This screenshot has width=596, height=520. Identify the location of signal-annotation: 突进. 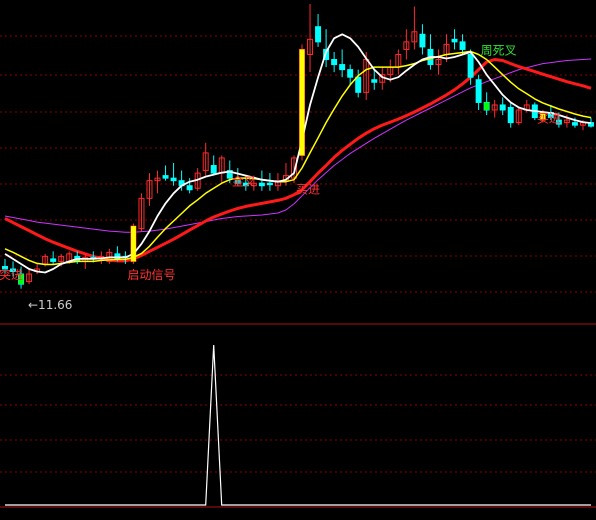
(11, 274).